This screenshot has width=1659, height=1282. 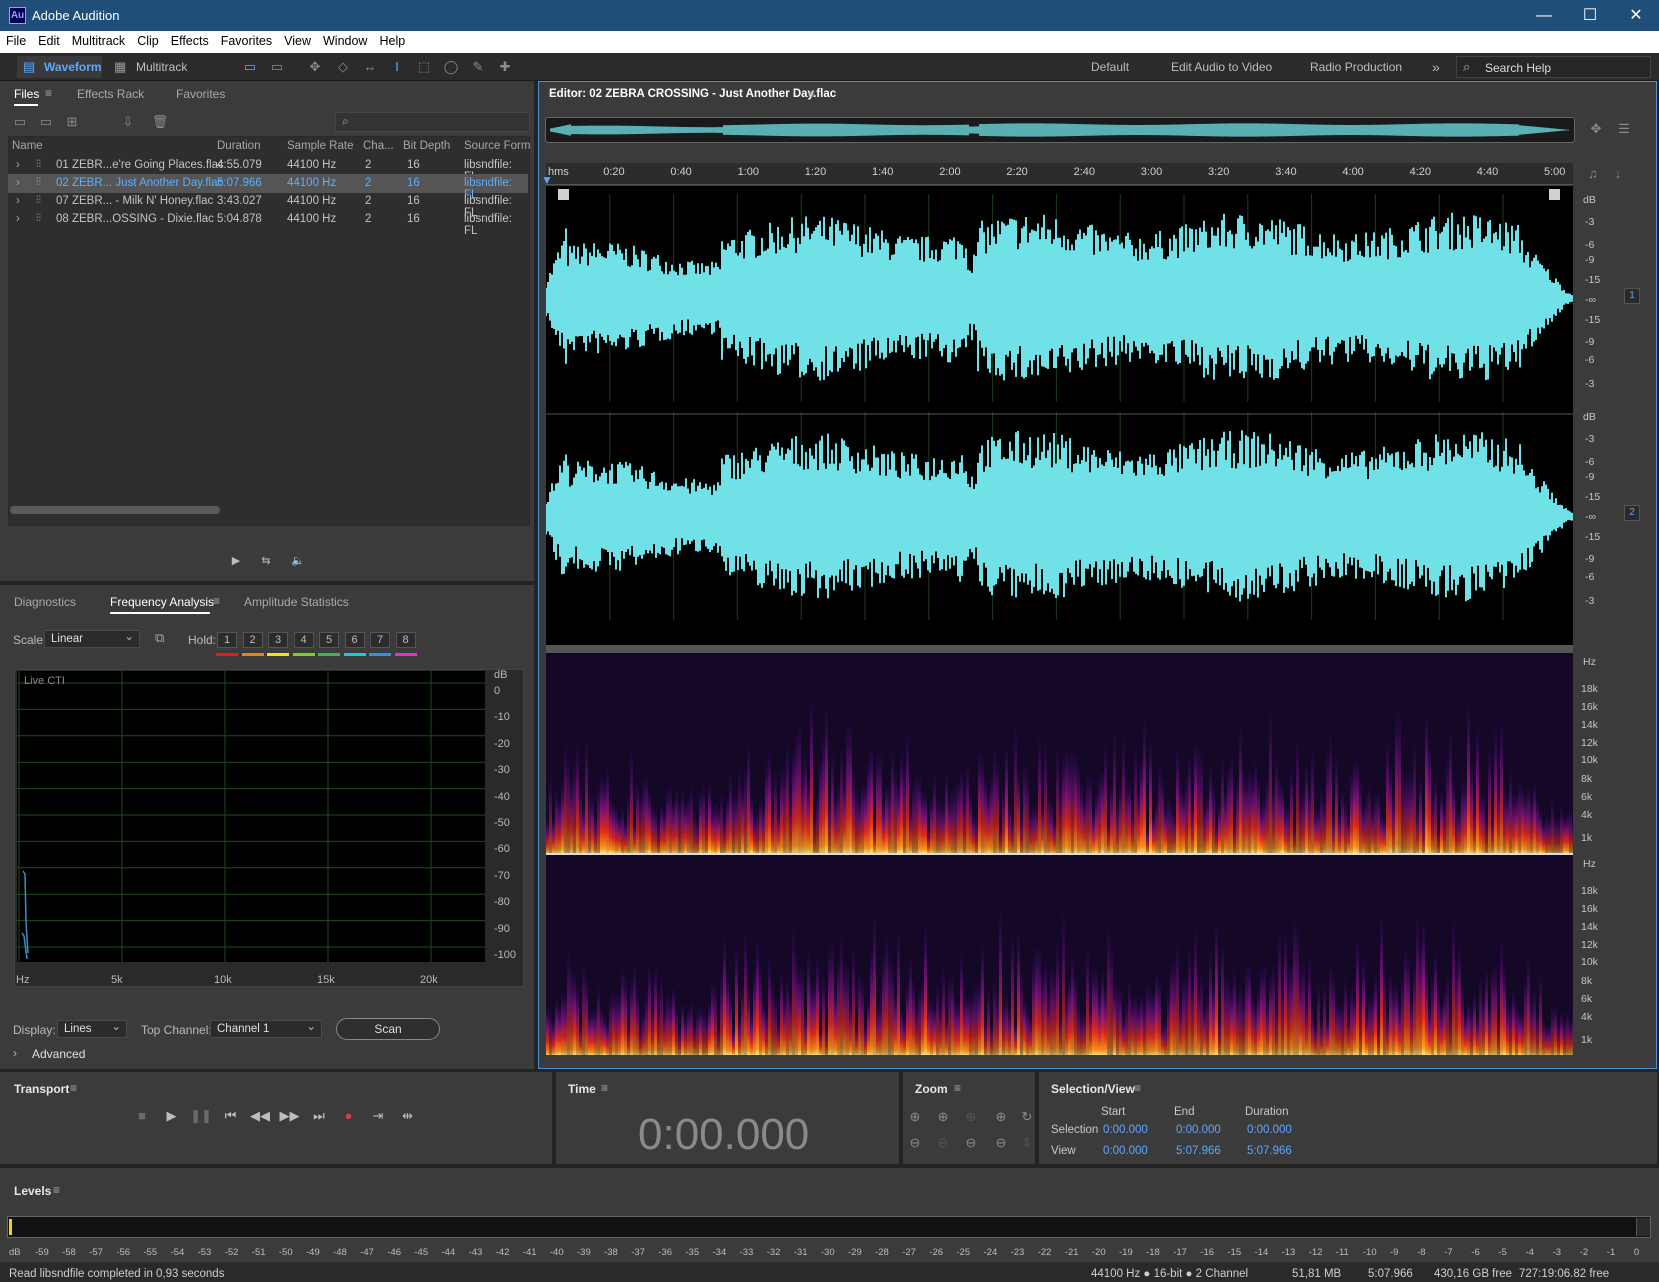 What do you see at coordinates (59, 67) in the screenshot?
I see `waveform-view-button: ▤ Waveform` at bounding box center [59, 67].